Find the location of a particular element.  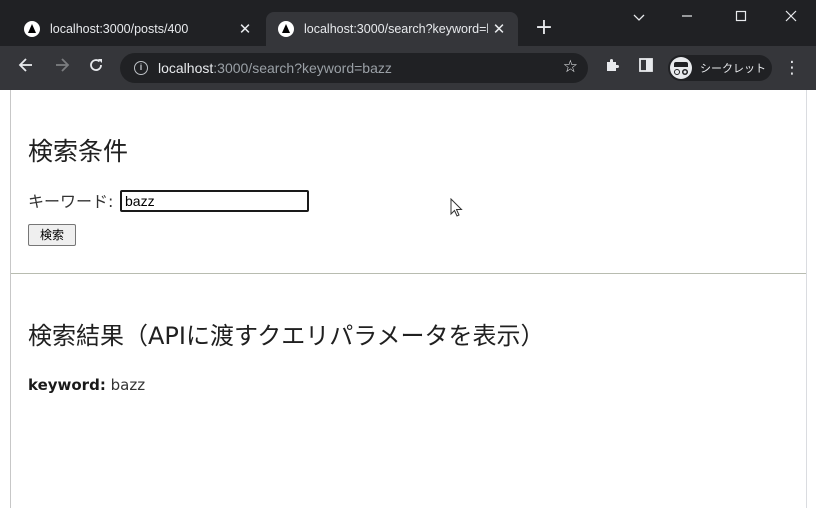

new-tab-button: + is located at coordinates (544, 28).